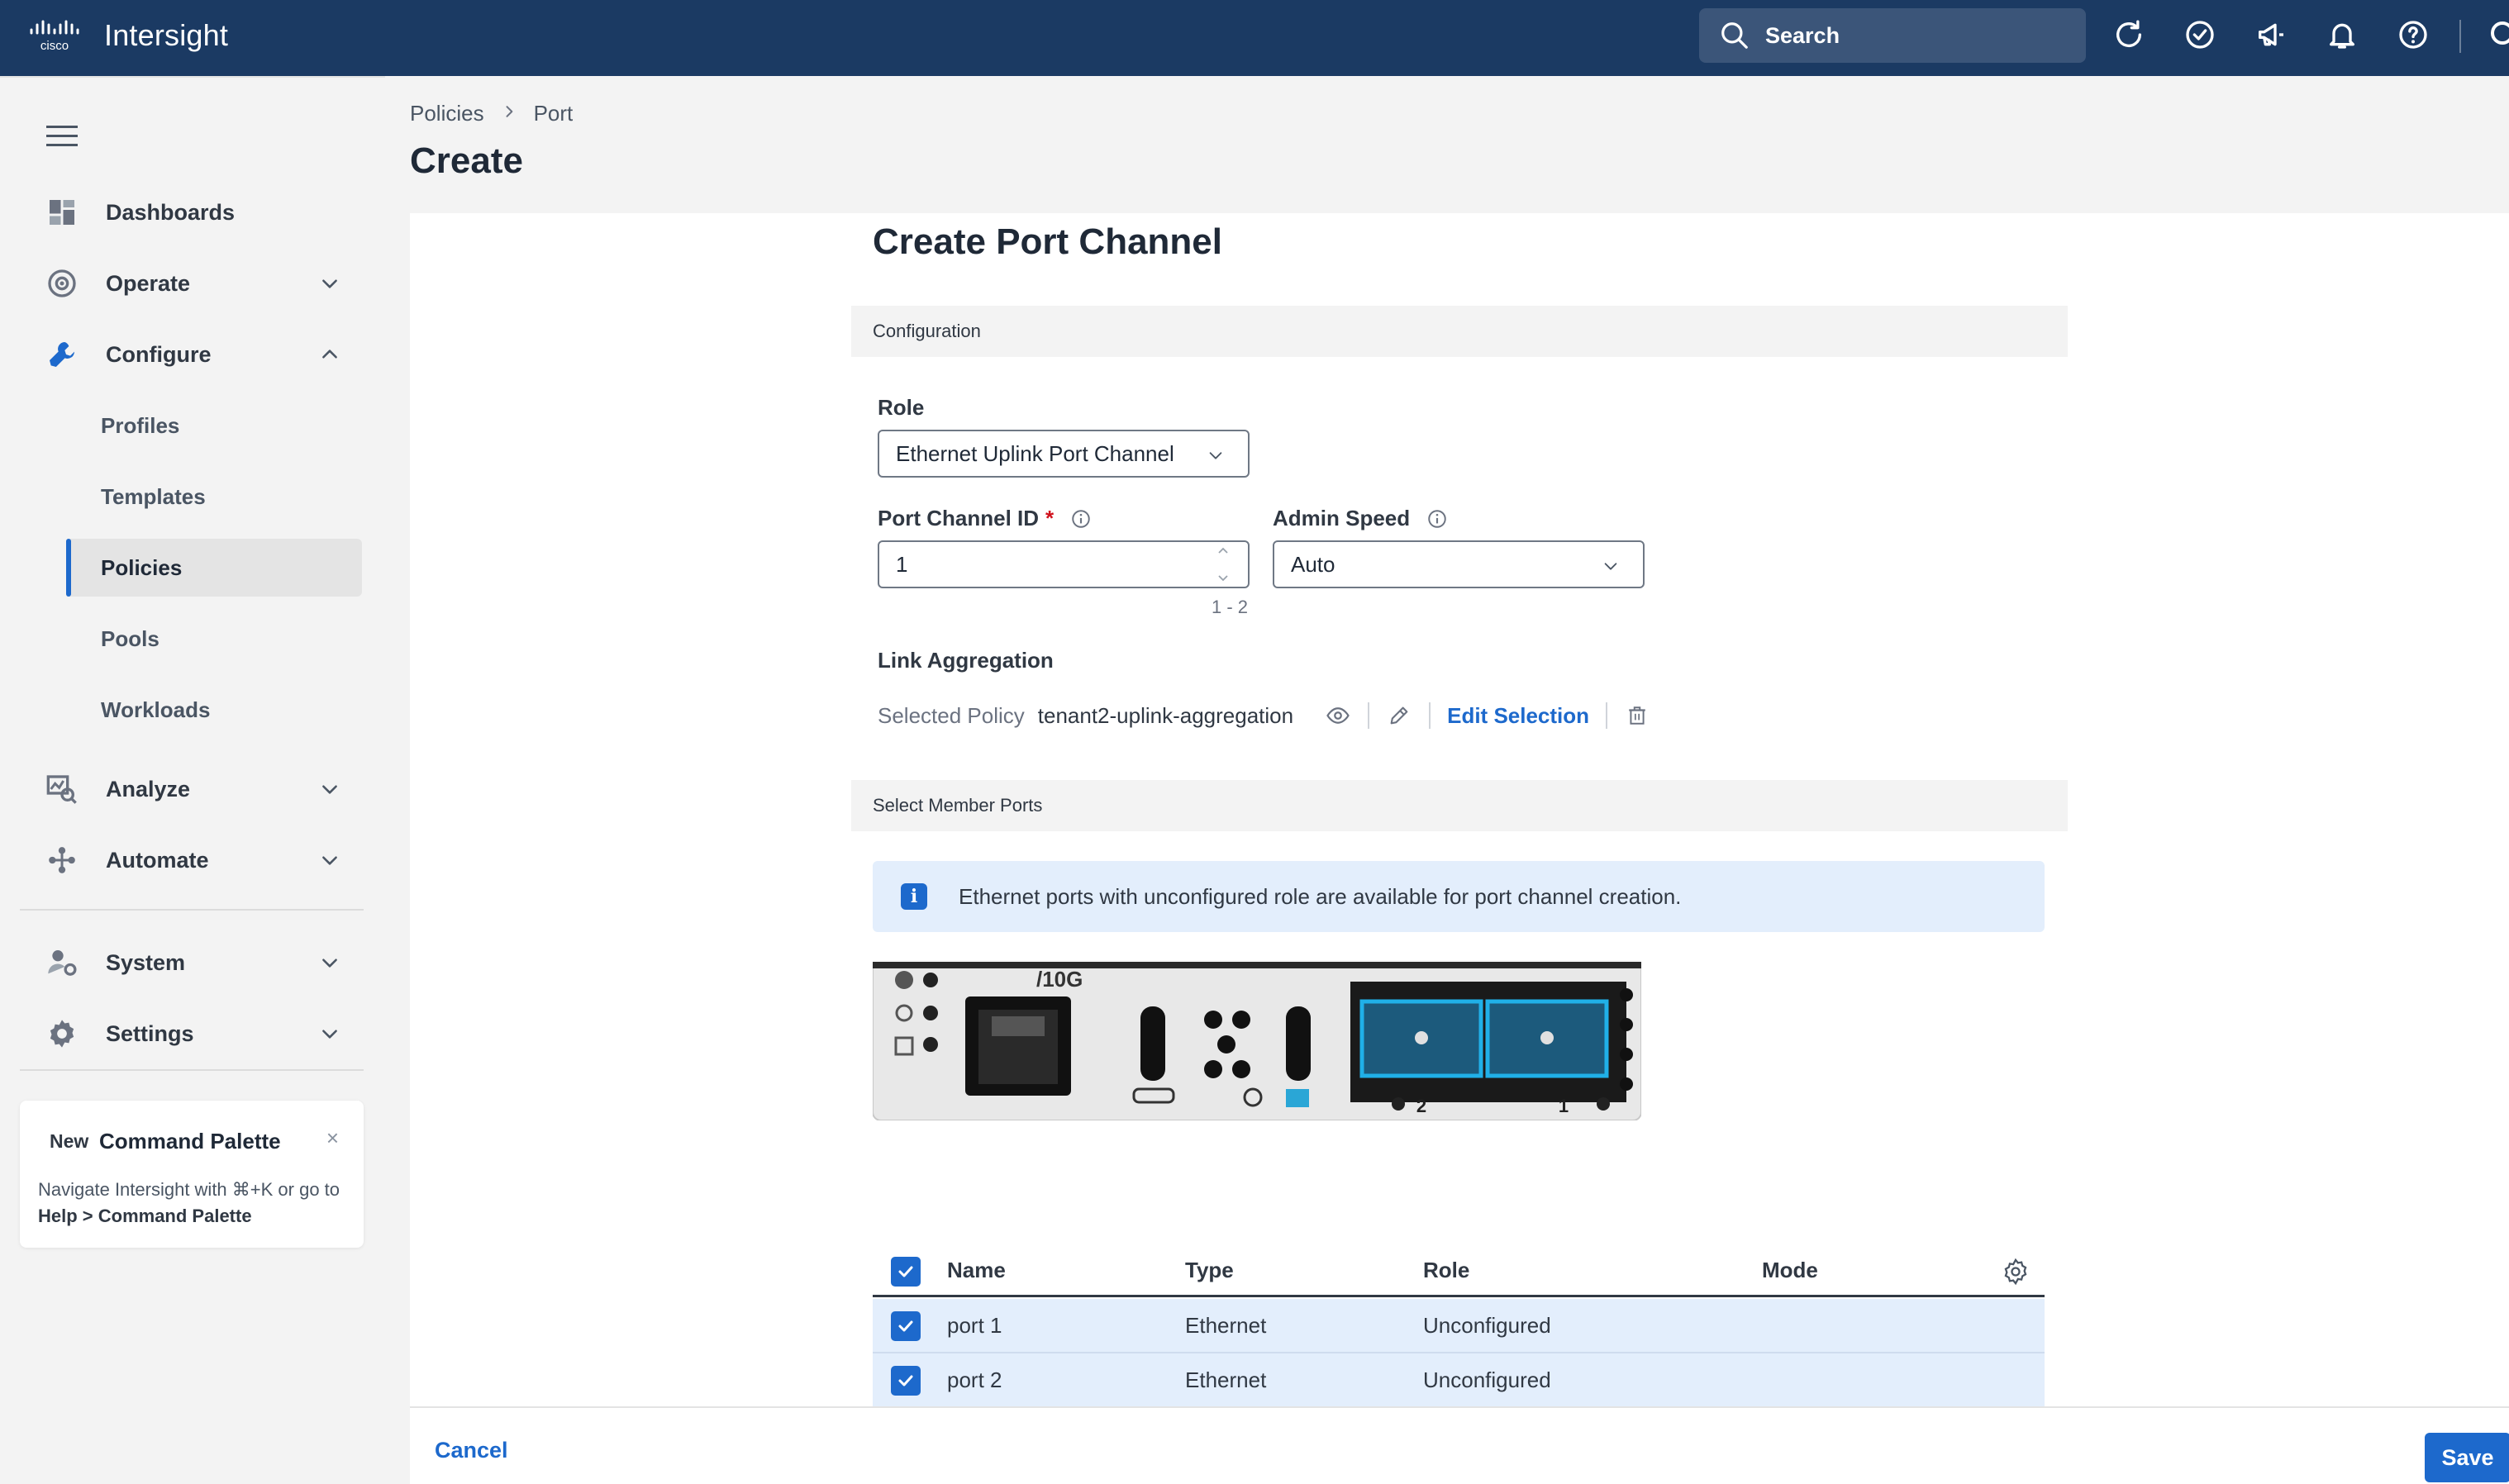 The height and width of the screenshot is (1484, 2509). What do you see at coordinates (902, 564) in the screenshot?
I see `port-channel-id-value: 1` at bounding box center [902, 564].